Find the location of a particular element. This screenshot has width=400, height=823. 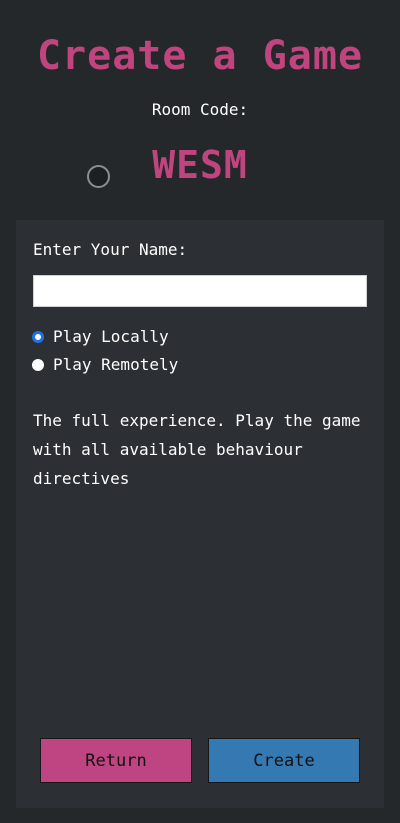

play-remotely-label: Play Remotely is located at coordinates (116, 364).